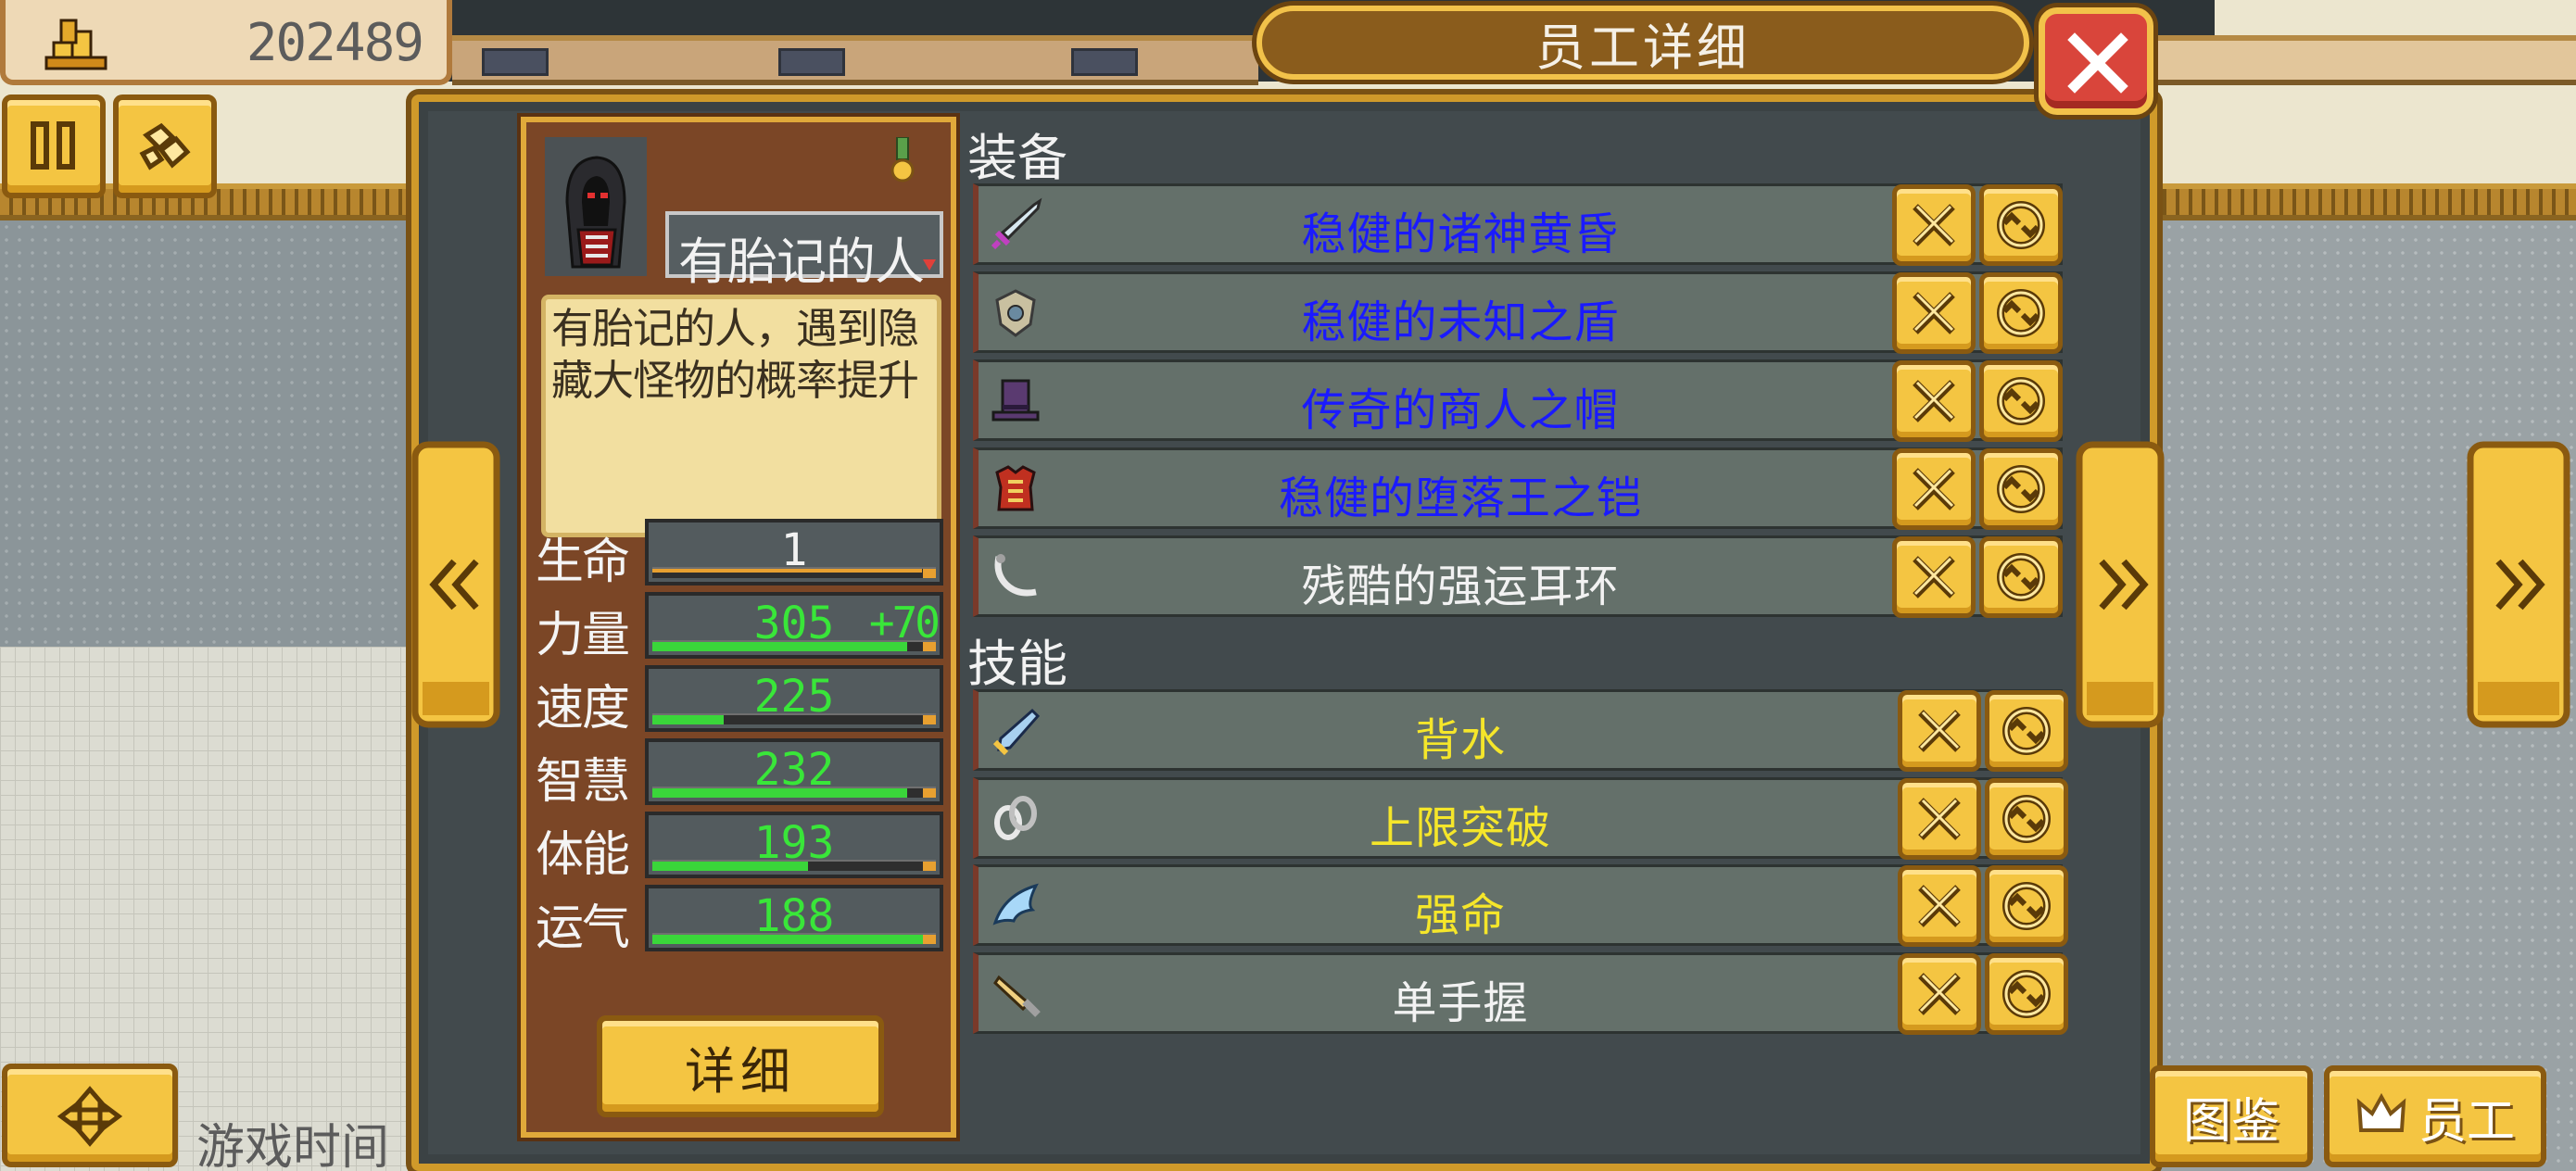 The width and height of the screenshot is (2576, 1171). What do you see at coordinates (2096, 61) in the screenshot?
I see `close-button` at bounding box center [2096, 61].